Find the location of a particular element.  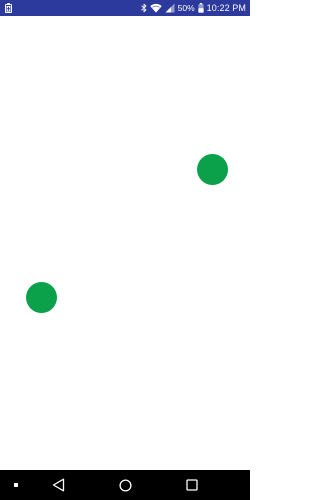

status-left is located at coordinates (8, 8).